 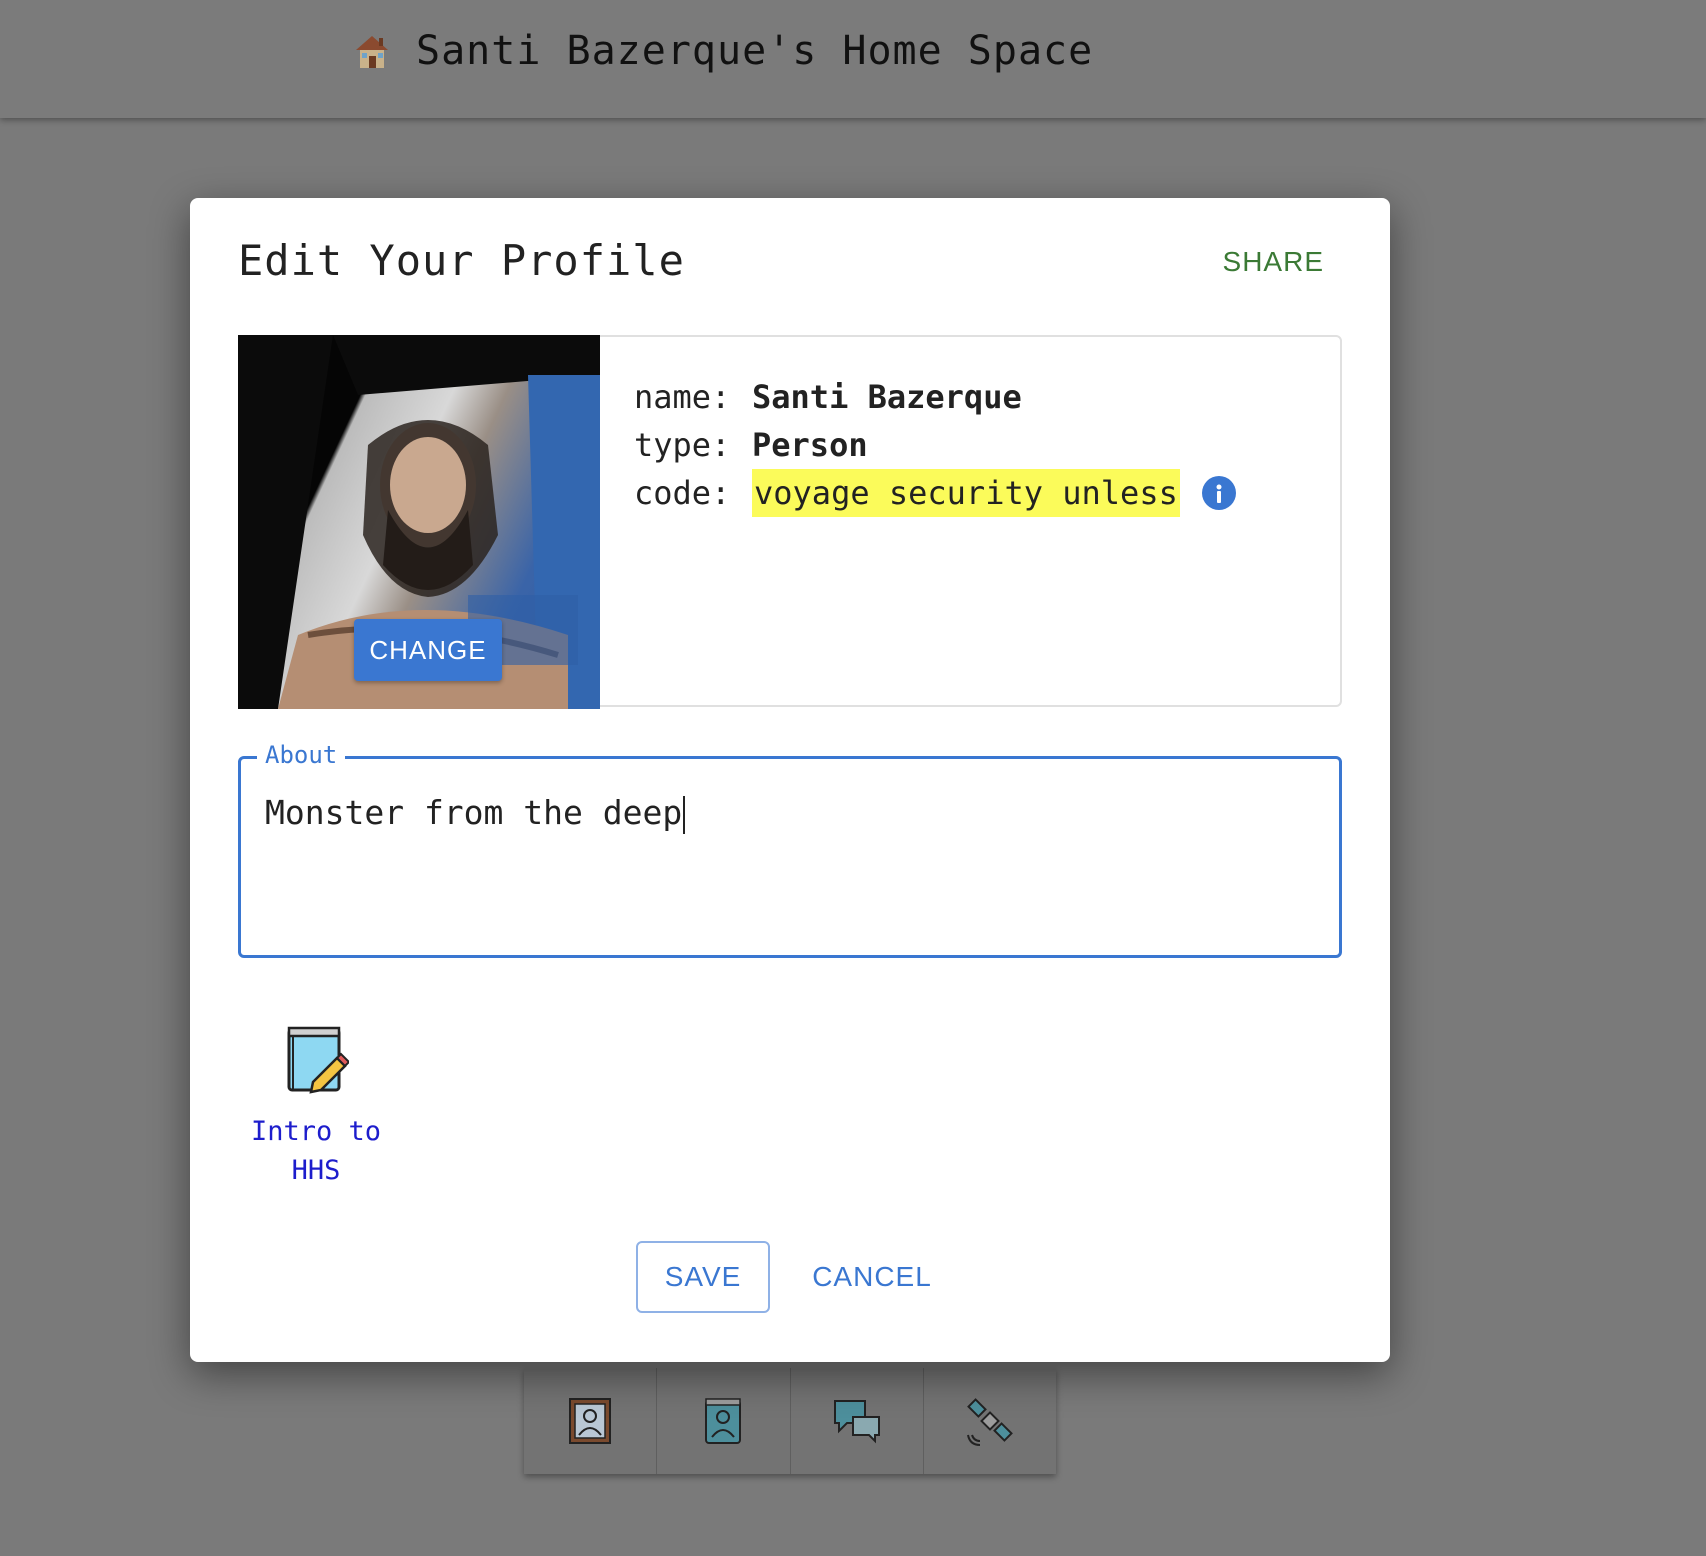 I want to click on about-value: Monster from the deep, so click(x=474, y=812).